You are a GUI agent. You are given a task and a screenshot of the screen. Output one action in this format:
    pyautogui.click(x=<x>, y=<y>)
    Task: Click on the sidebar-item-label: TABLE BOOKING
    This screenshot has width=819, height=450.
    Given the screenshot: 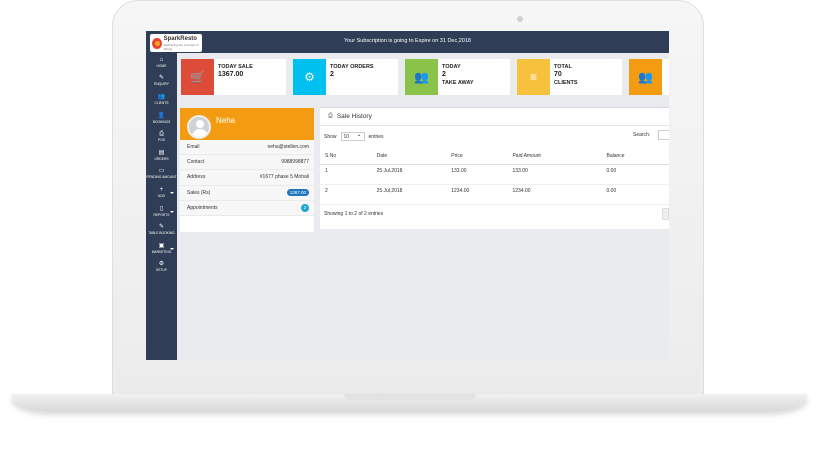 What is the action you would take?
    pyautogui.click(x=161, y=233)
    